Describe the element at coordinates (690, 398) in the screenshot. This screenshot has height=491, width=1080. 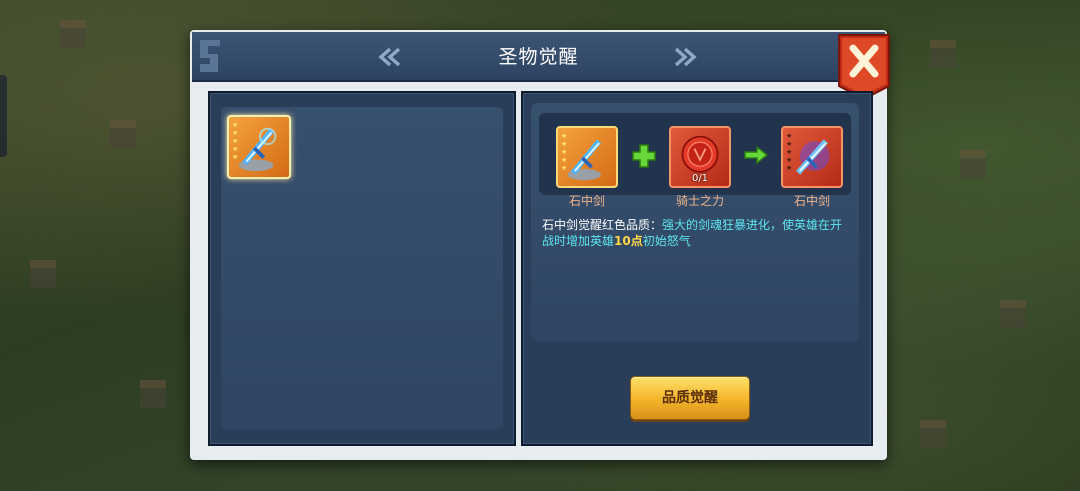
I see `quality-awaken-button: 品质觉醒` at that location.